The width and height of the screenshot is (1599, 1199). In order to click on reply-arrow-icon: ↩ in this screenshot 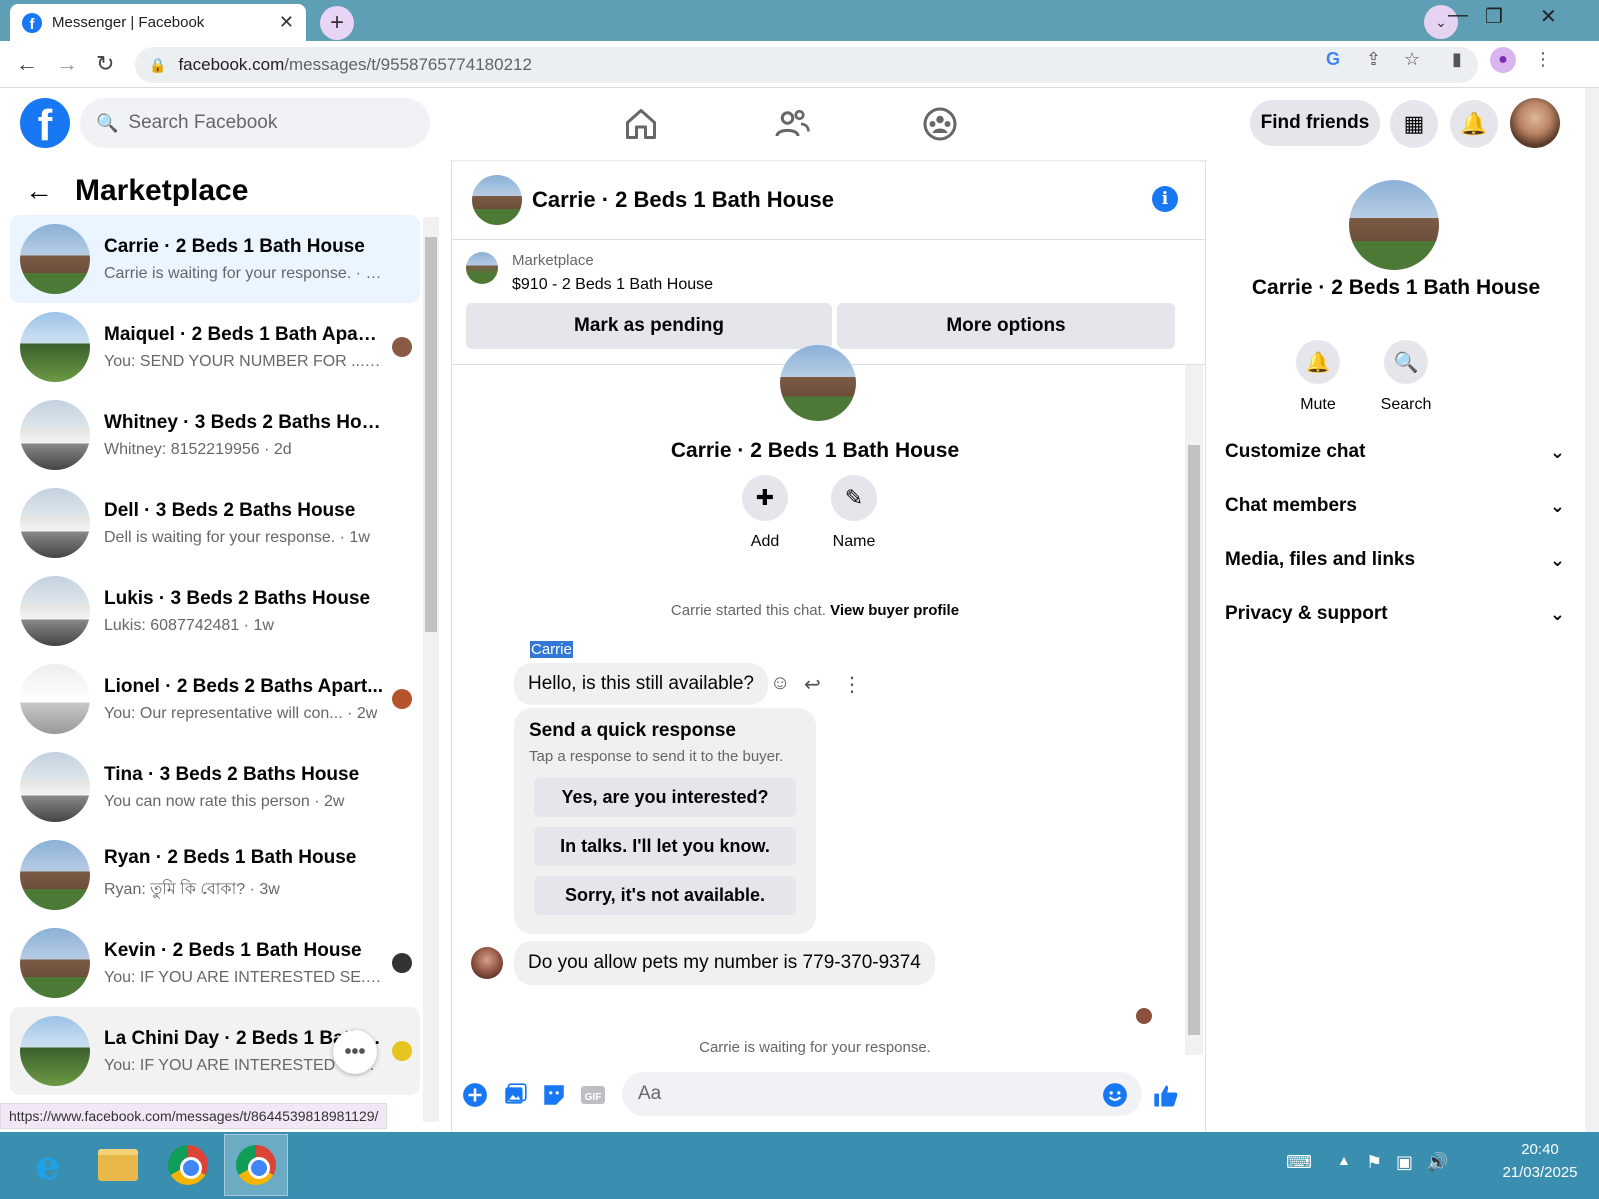, I will do `click(812, 684)`.